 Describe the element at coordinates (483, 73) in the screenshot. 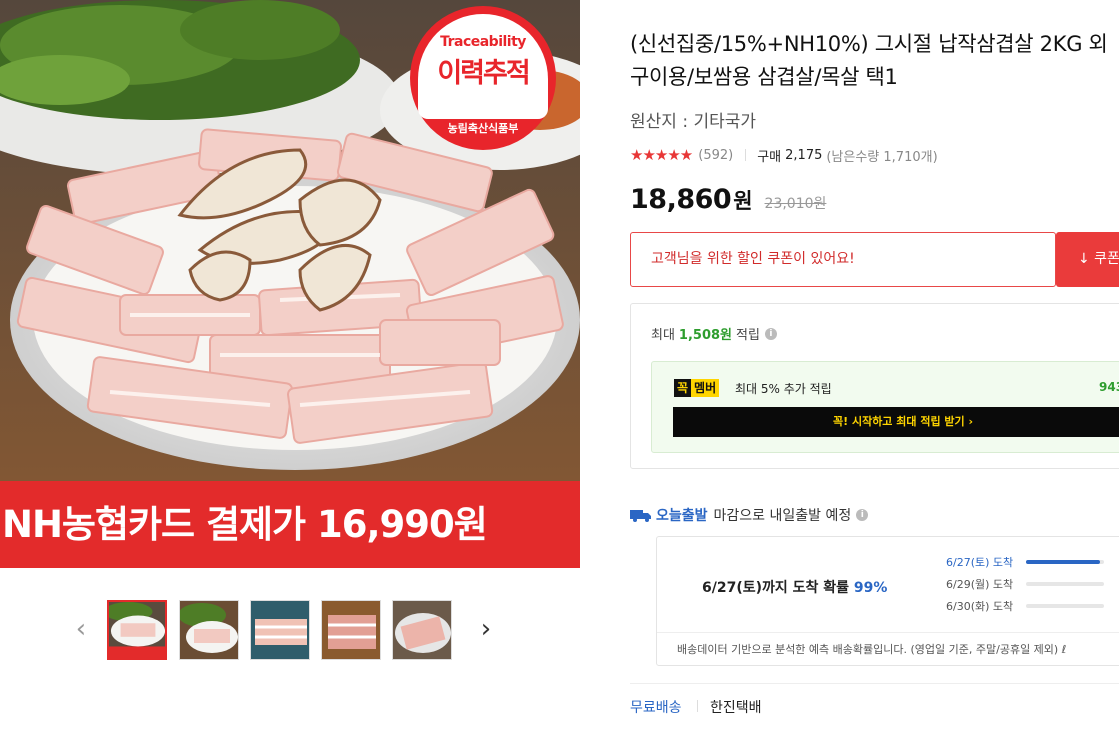

I see `badge-korean-label: 이력추적` at that location.